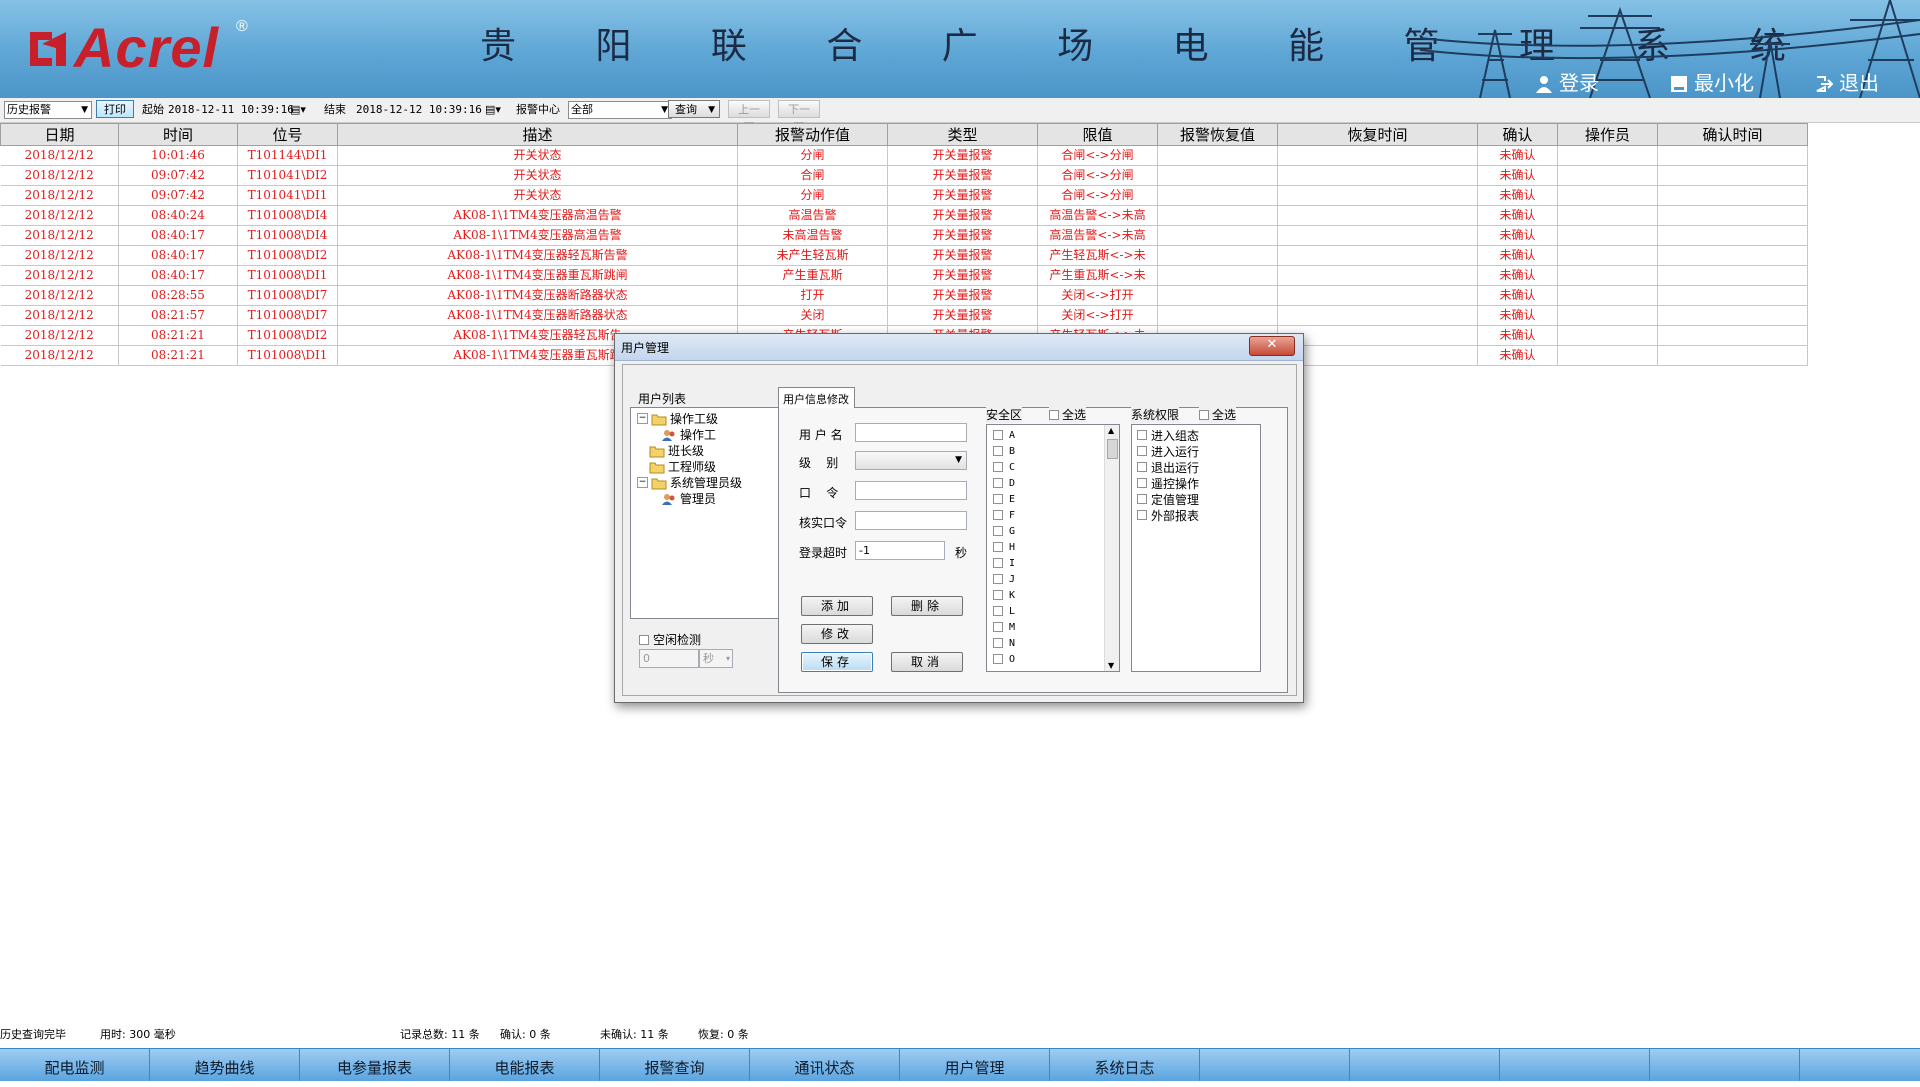 The width and height of the screenshot is (1920, 1087). Describe the element at coordinates (537, 134) in the screenshot. I see `column-header: 描述` at that location.